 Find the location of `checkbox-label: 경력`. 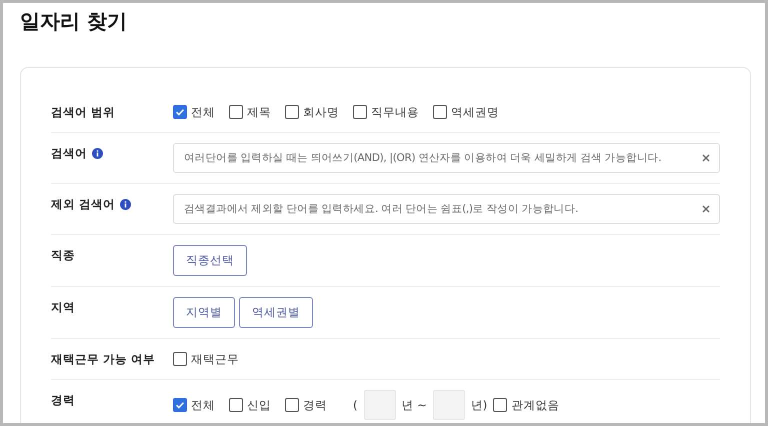

checkbox-label: 경력 is located at coordinates (315, 405).